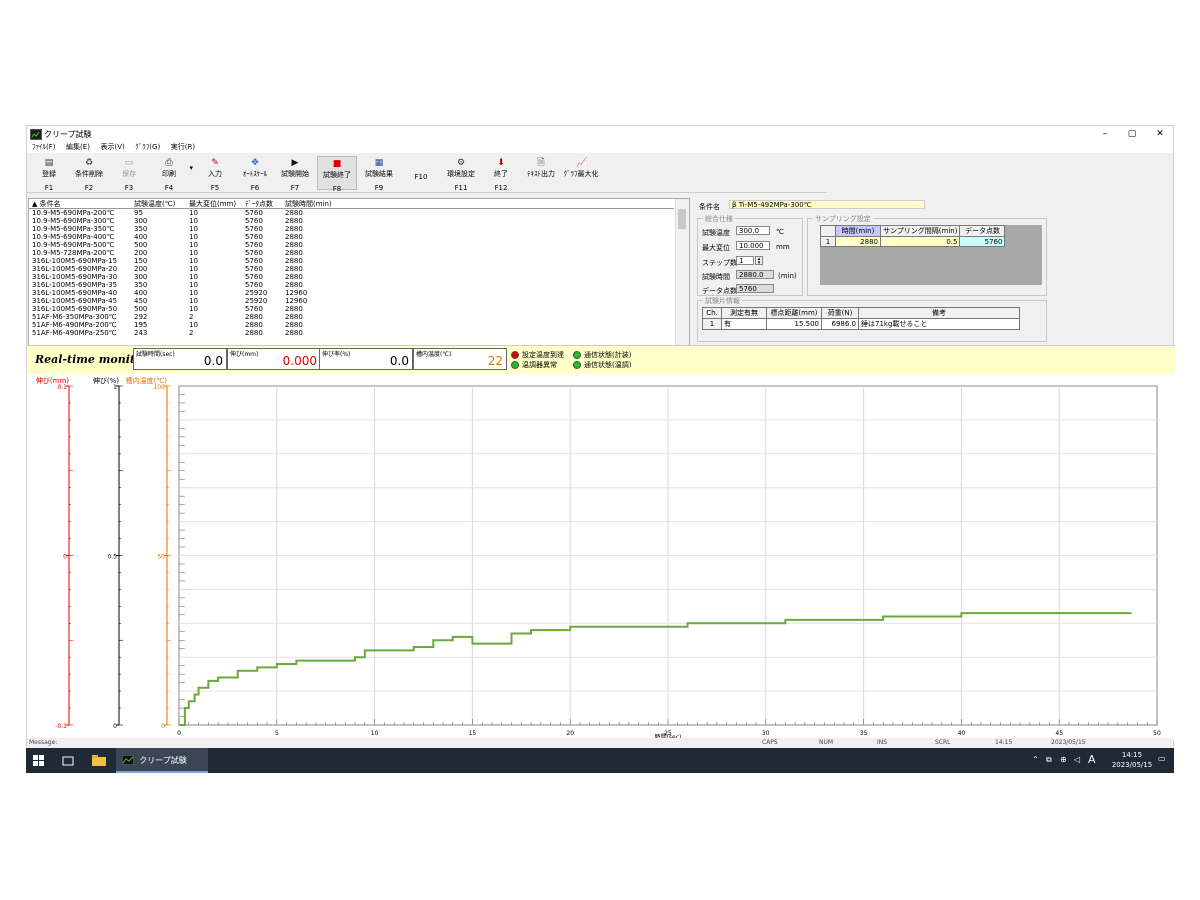 The image size is (1200, 900). I want to click on list-cell: 450, so click(141, 301).